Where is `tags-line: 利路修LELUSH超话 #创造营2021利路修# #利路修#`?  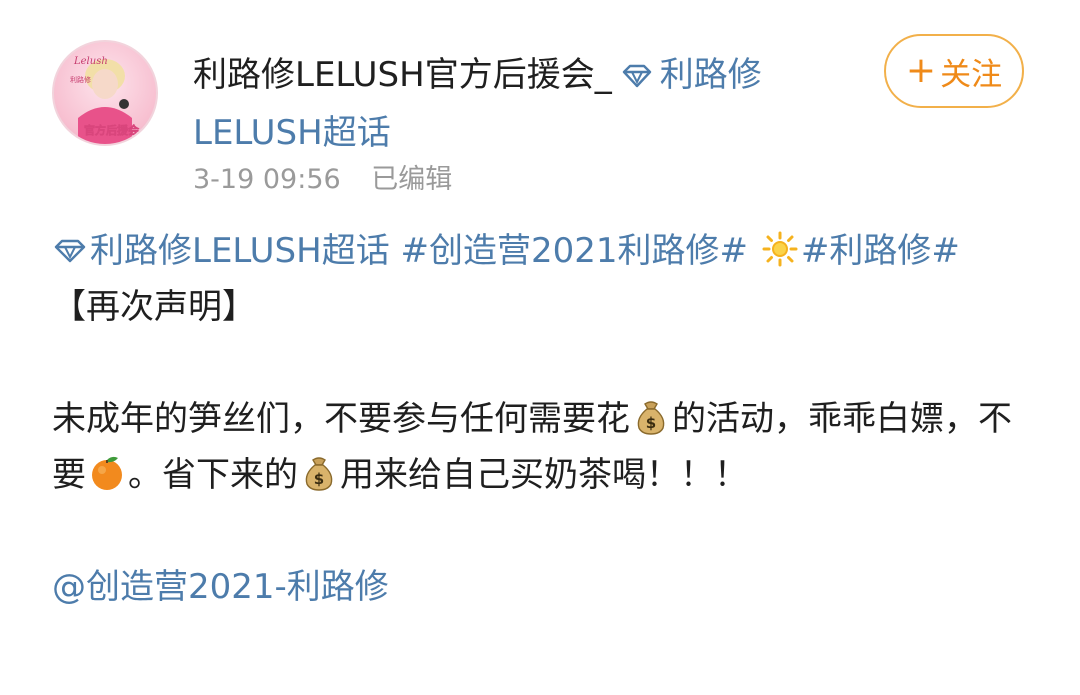
tags-line: 利路修LELUSH超话 #创造营2021利路修# #利路修# is located at coordinates (542, 251).